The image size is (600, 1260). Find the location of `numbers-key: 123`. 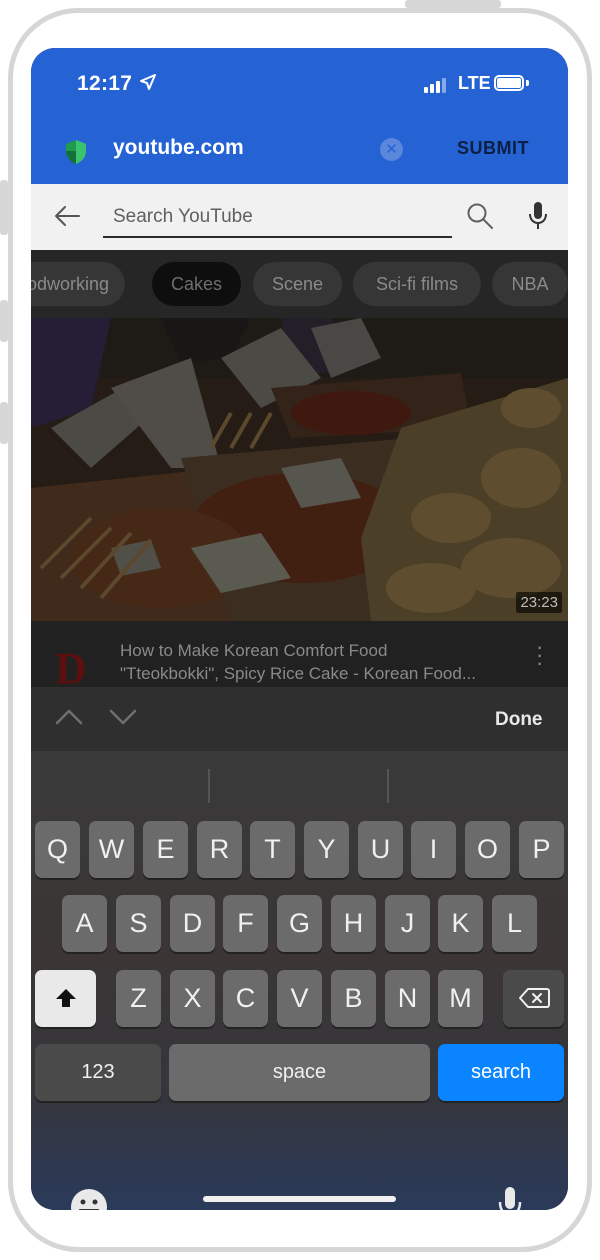

numbers-key: 123 is located at coordinates (98, 1072).